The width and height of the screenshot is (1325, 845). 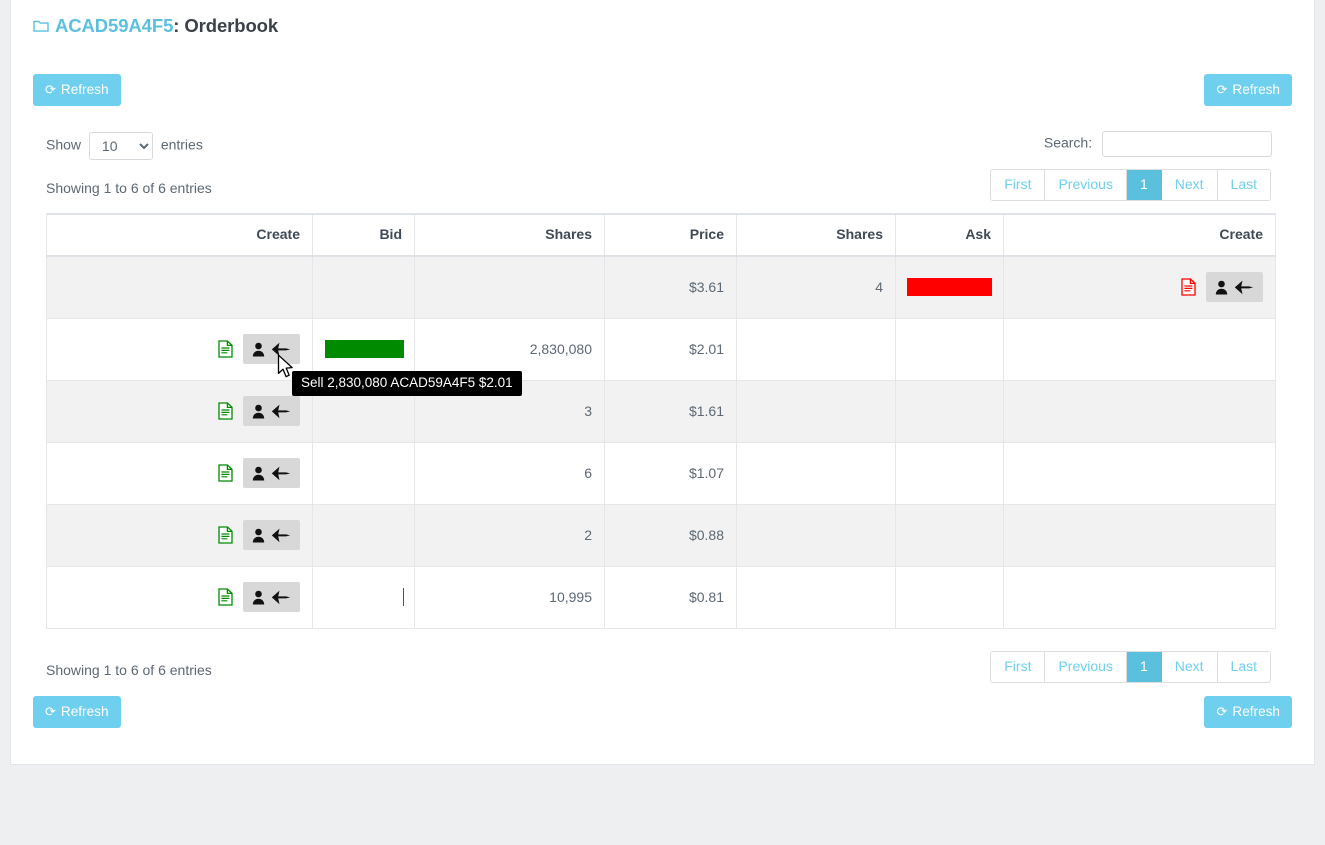 I want to click on buy-order-button, so click(x=1234, y=287).